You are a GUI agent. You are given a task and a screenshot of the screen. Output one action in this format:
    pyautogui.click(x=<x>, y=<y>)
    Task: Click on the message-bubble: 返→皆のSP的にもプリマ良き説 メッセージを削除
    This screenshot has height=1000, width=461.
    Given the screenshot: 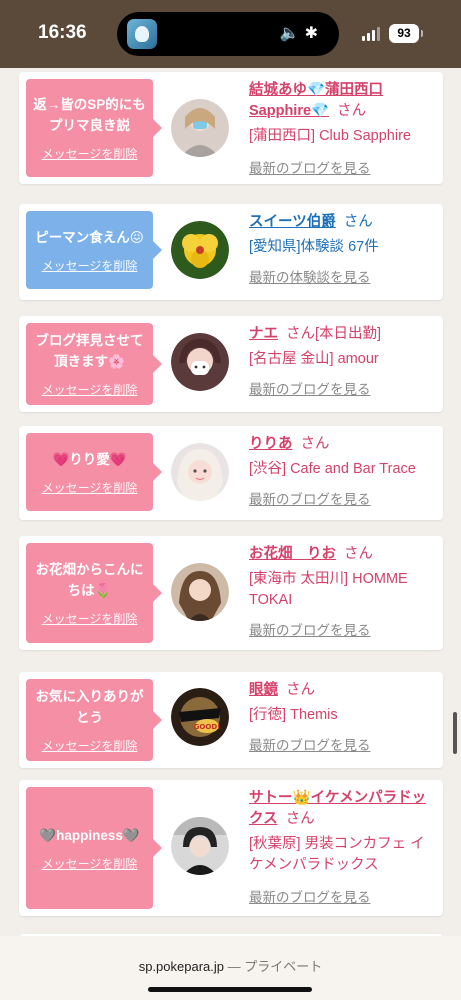 What is the action you would take?
    pyautogui.click(x=94, y=128)
    